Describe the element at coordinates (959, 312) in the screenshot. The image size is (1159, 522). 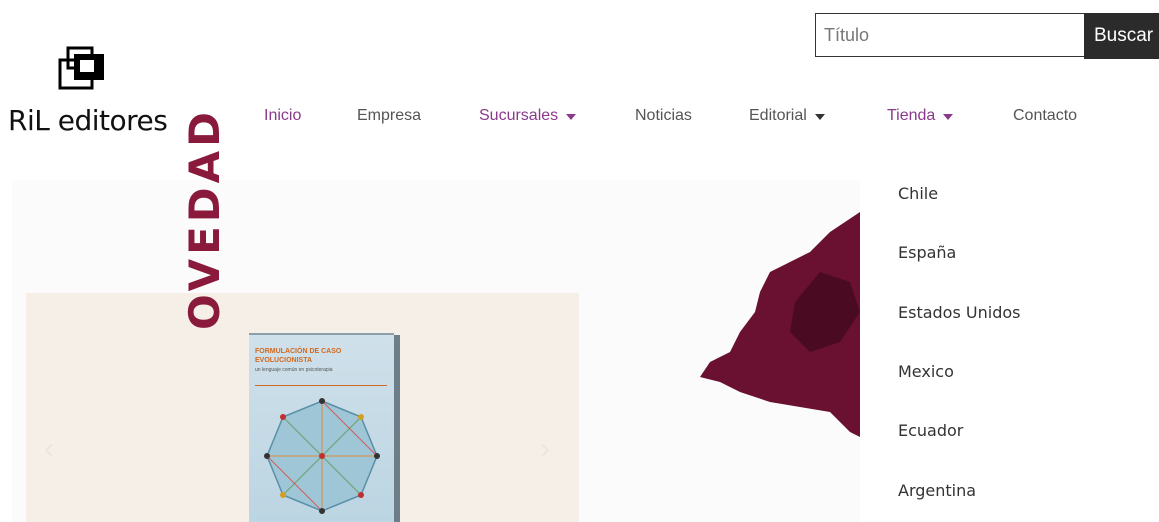
I see `dropdown-item-estados-unidos: Estados Unidos` at that location.